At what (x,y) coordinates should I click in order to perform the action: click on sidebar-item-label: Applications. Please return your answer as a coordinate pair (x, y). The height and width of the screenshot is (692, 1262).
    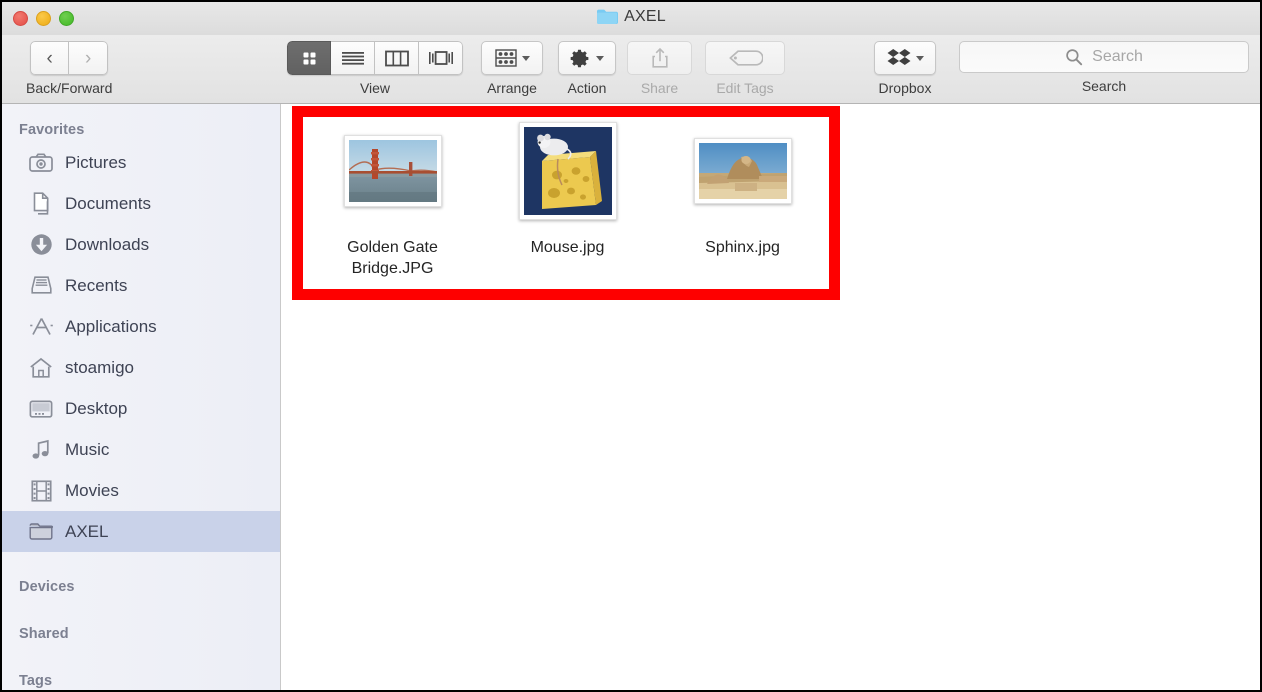
    Looking at the image, I should click on (111, 326).